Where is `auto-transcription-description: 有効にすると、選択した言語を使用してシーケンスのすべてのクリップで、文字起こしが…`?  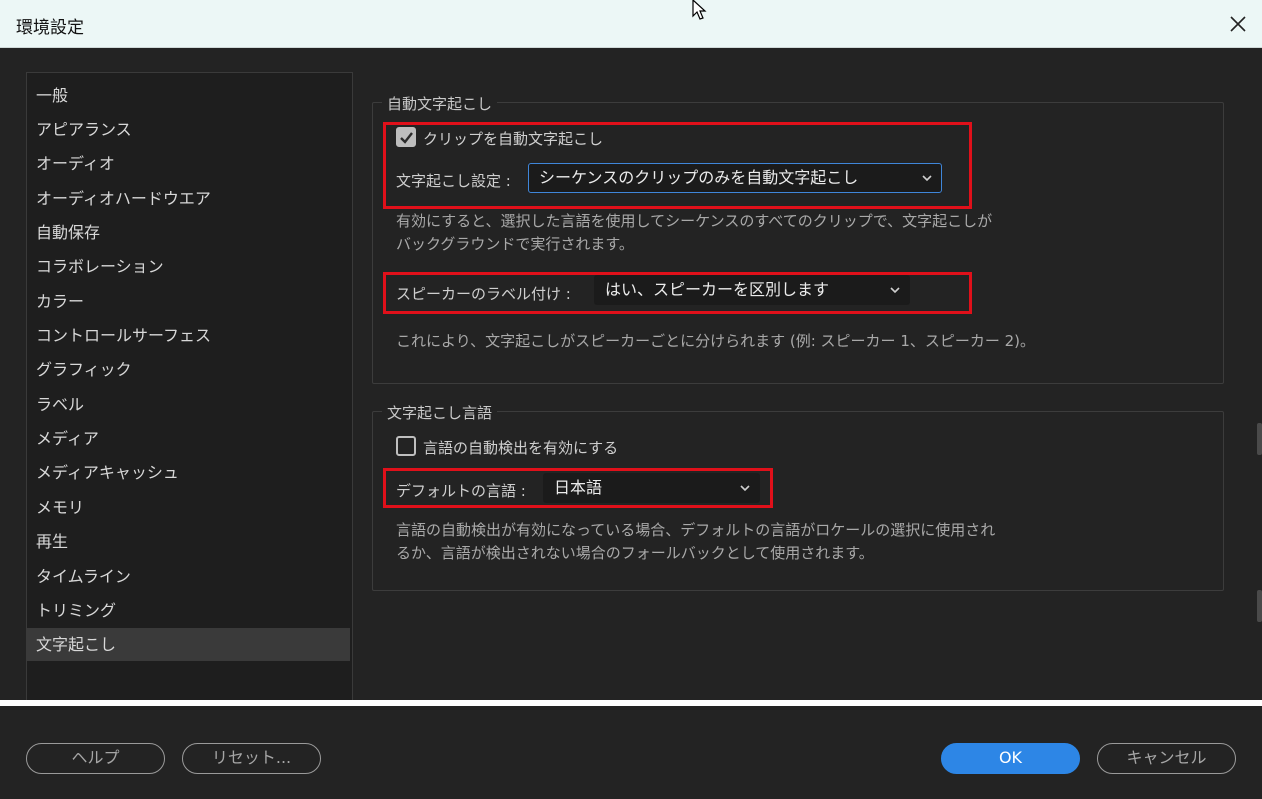
auto-transcription-description: 有効にすると、選択した言語を使用してシーケンスのすべてのクリップで、文字起こしが… is located at coordinates (694, 232).